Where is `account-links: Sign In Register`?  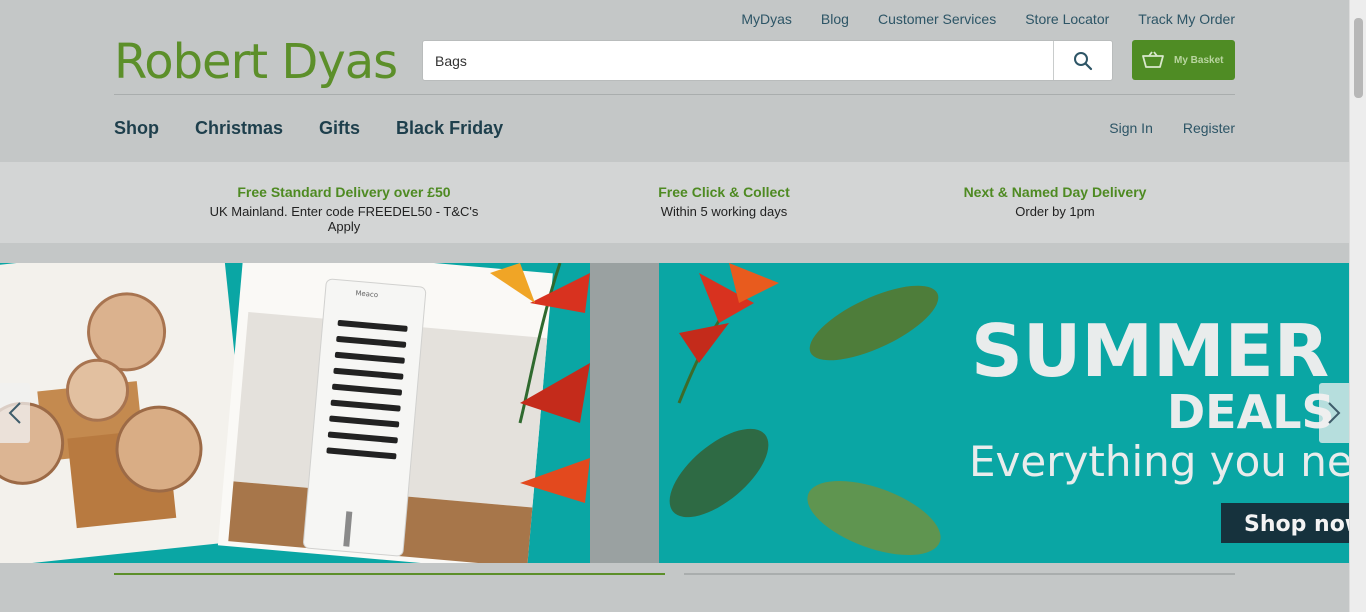
account-links: Sign In Register is located at coordinates (1172, 128).